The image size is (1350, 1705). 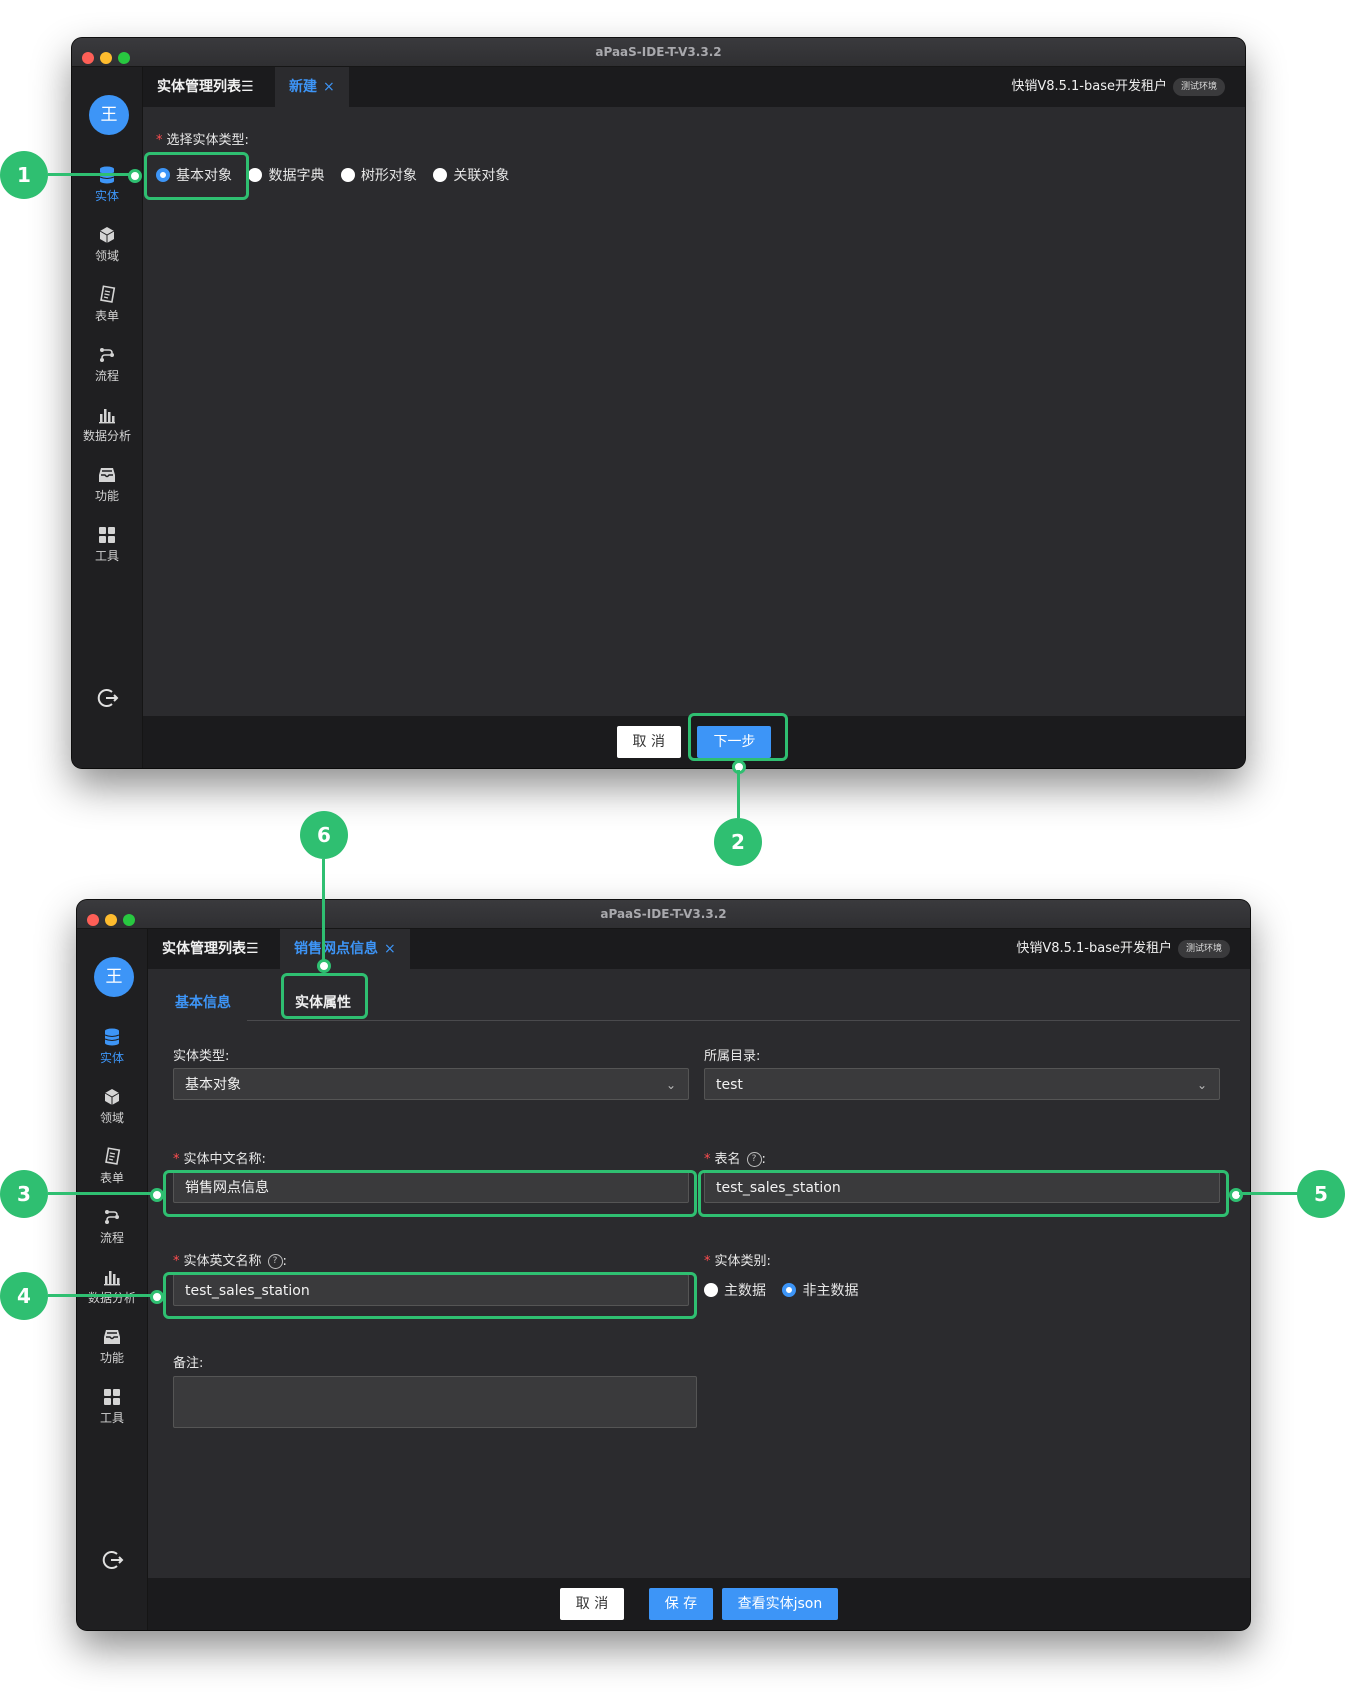 I want to click on highlight-entity-attributes-tab, so click(x=324, y=996).